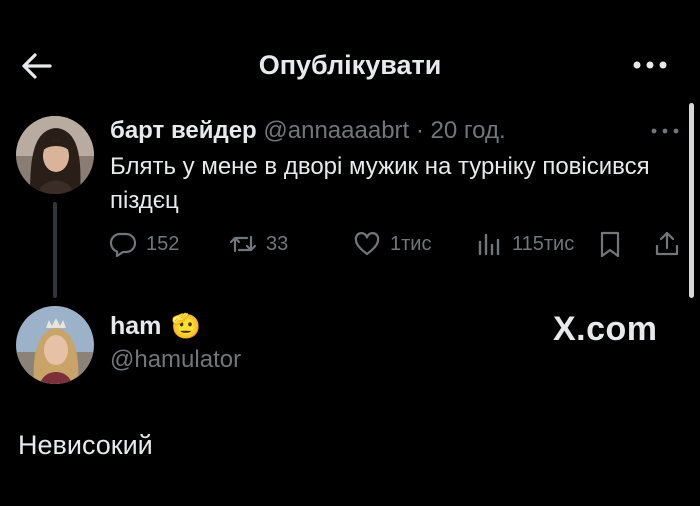 The image size is (700, 506). Describe the element at coordinates (186, 326) in the screenshot. I see `saluting-face-emoji: 🫡` at that location.